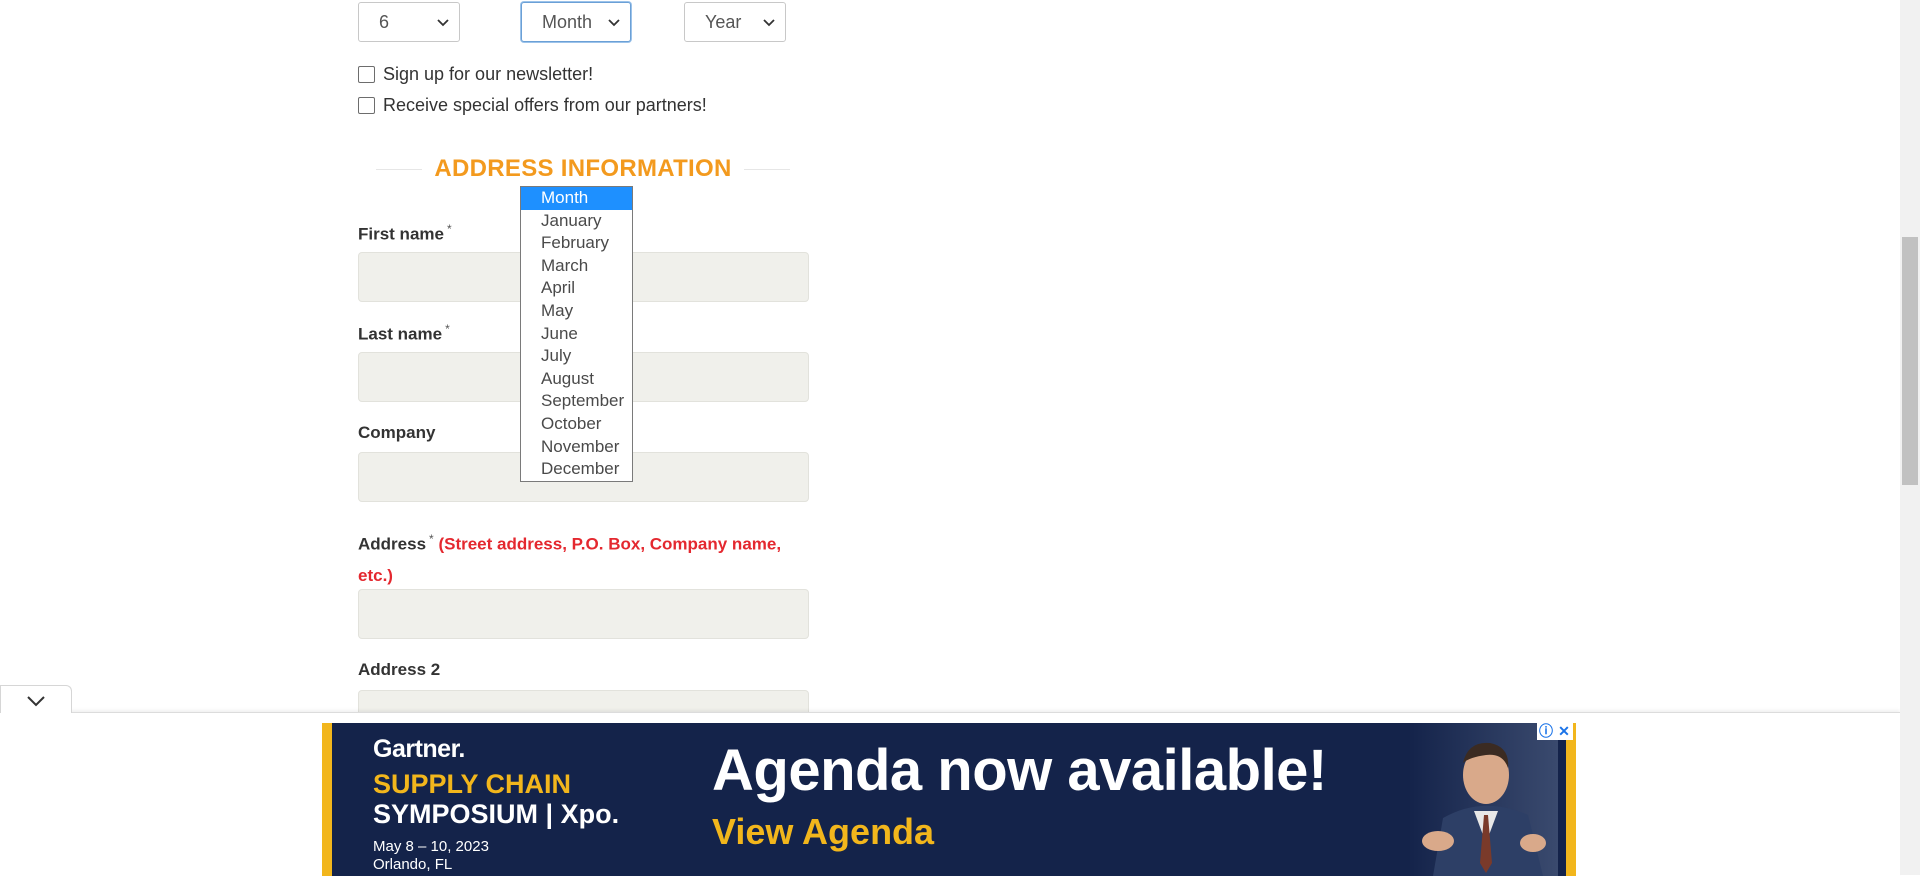 The image size is (1920, 876). Describe the element at coordinates (583, 614) in the screenshot. I see `address-input` at that location.